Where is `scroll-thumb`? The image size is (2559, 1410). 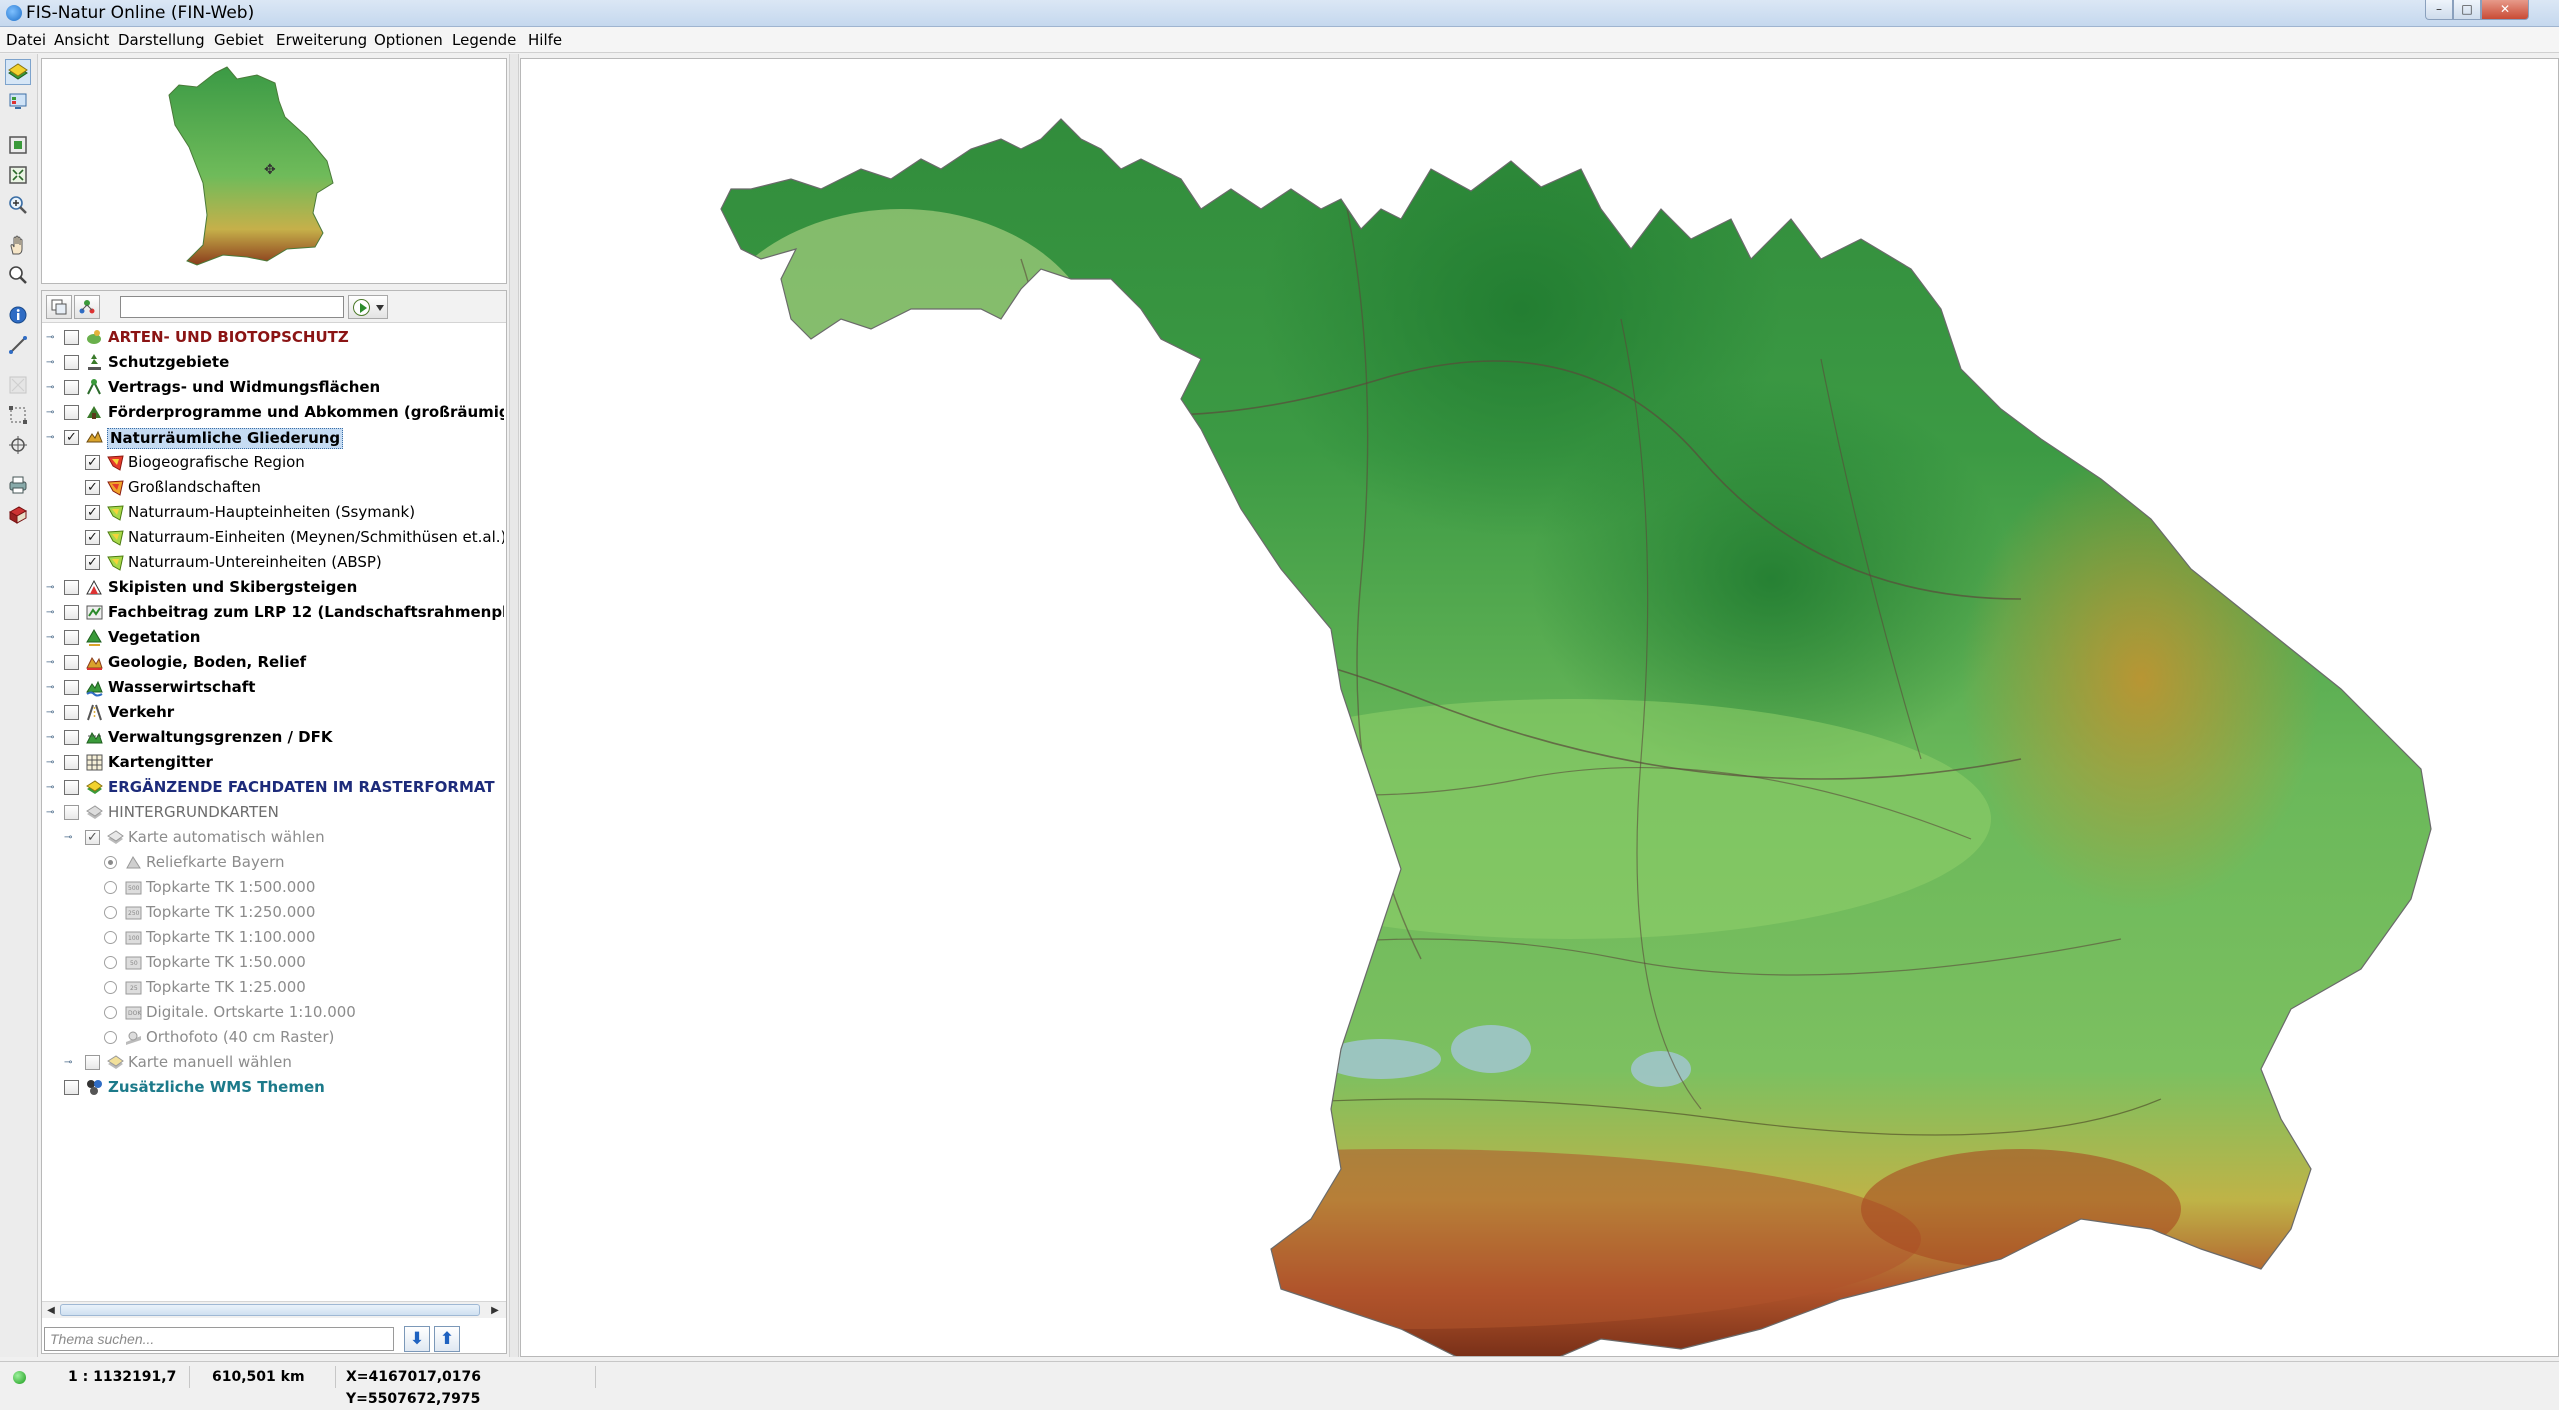 scroll-thumb is located at coordinates (270, 1310).